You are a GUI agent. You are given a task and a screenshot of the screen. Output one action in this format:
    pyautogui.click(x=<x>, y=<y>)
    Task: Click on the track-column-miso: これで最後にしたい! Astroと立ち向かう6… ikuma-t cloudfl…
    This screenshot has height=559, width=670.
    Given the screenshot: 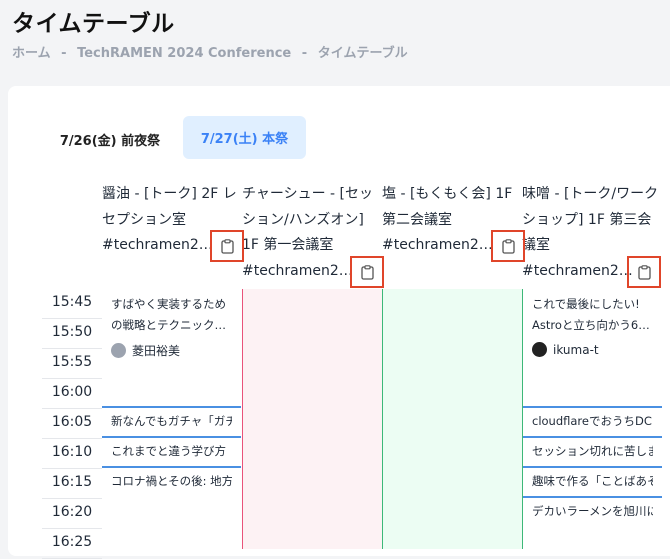 What is the action you would take?
    pyautogui.click(x=592, y=419)
    